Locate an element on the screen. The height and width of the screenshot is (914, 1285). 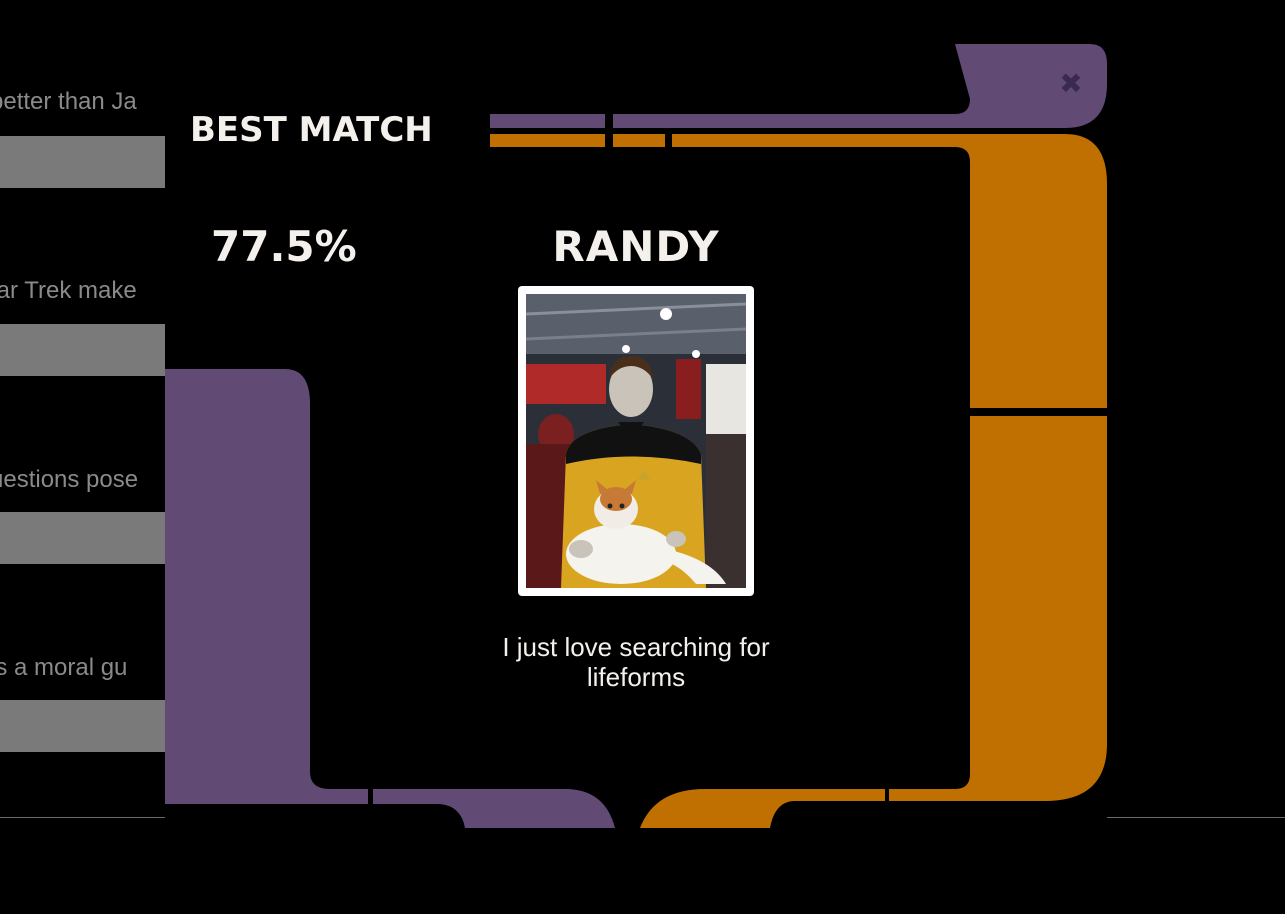
match-bio: I just love searching for lifeforms is located at coordinates (636, 662).